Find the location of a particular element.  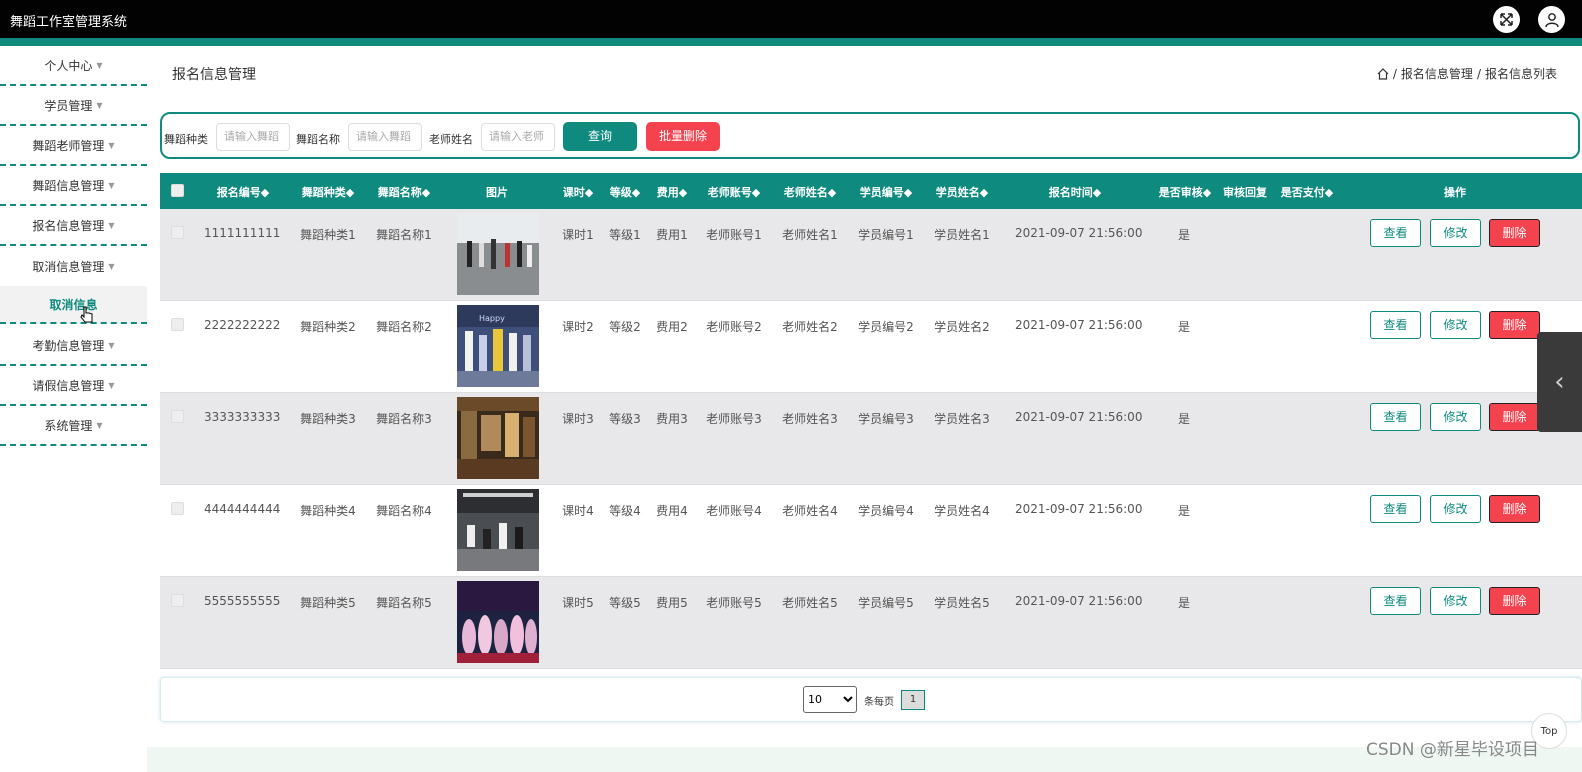

sidebar-item-attendance: 考勤信息管理 ▼ is located at coordinates (73, 346).